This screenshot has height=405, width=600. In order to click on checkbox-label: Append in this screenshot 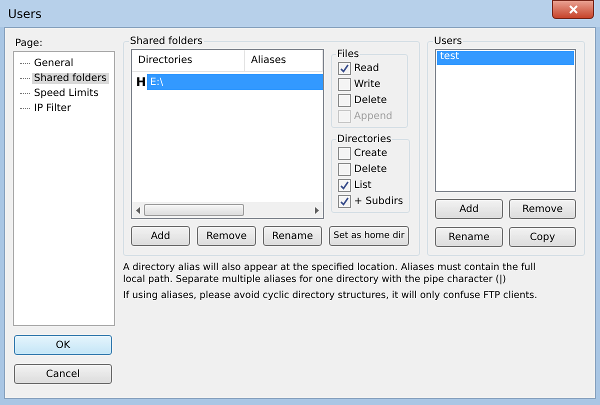, I will do `click(373, 116)`.